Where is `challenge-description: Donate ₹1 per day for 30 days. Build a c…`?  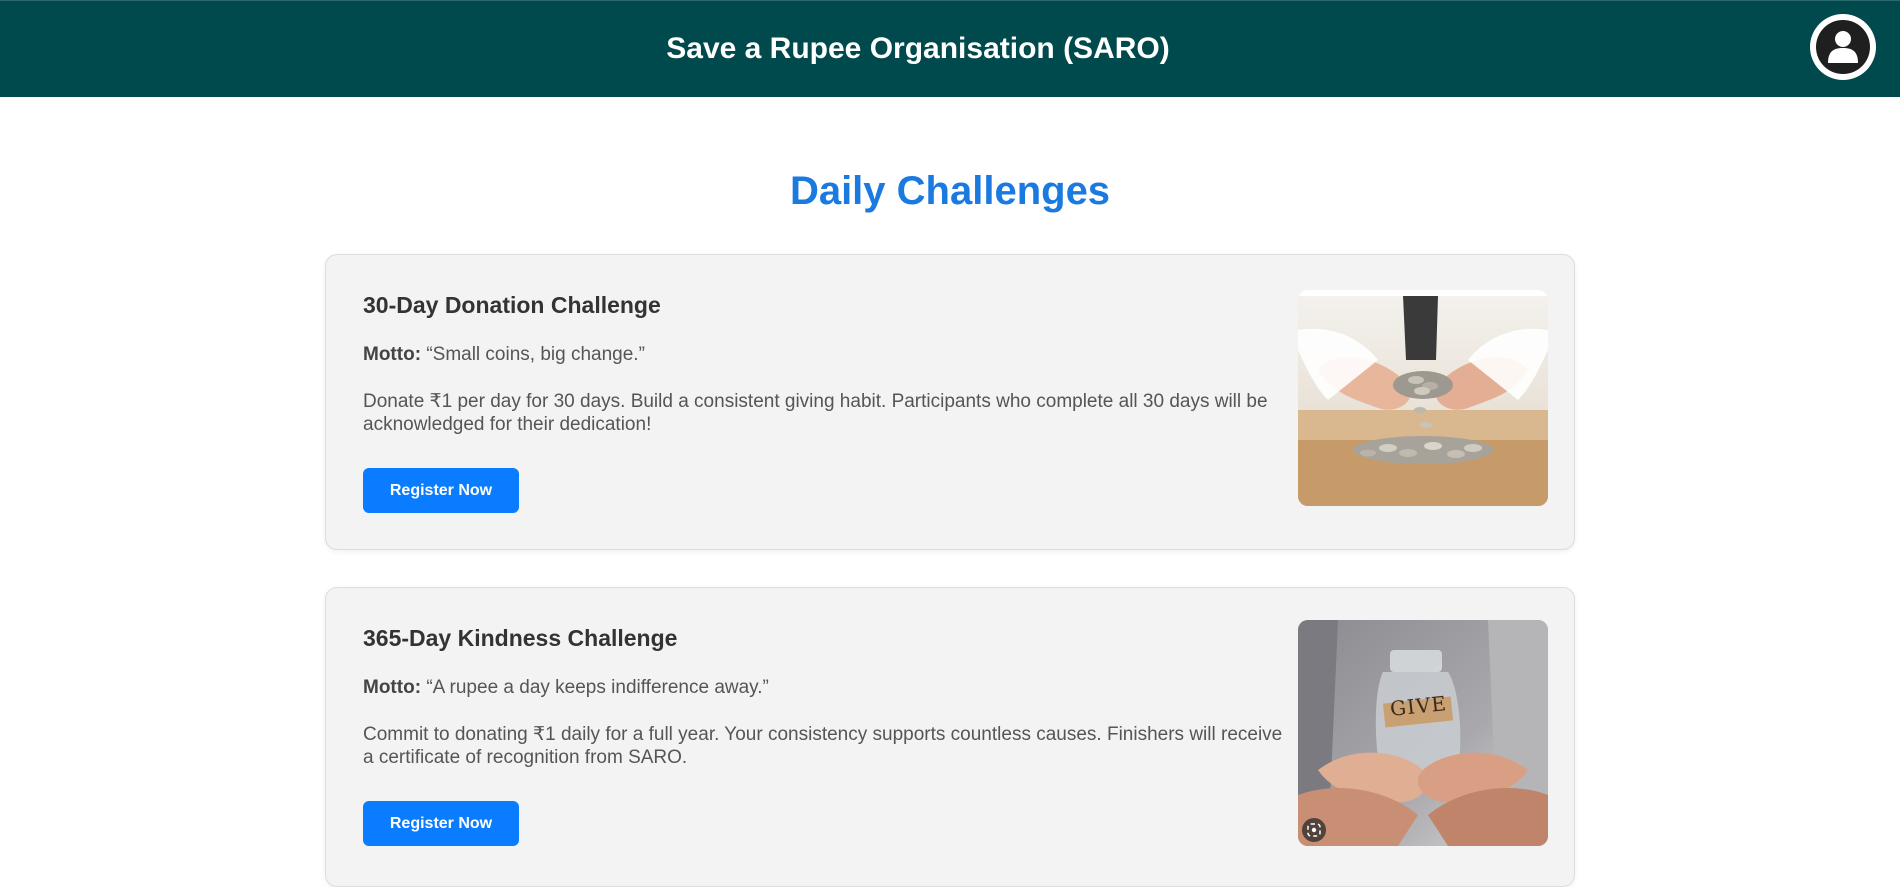 challenge-description: Donate ₹1 per day for 30 days. Build a c… is located at coordinates (815, 413).